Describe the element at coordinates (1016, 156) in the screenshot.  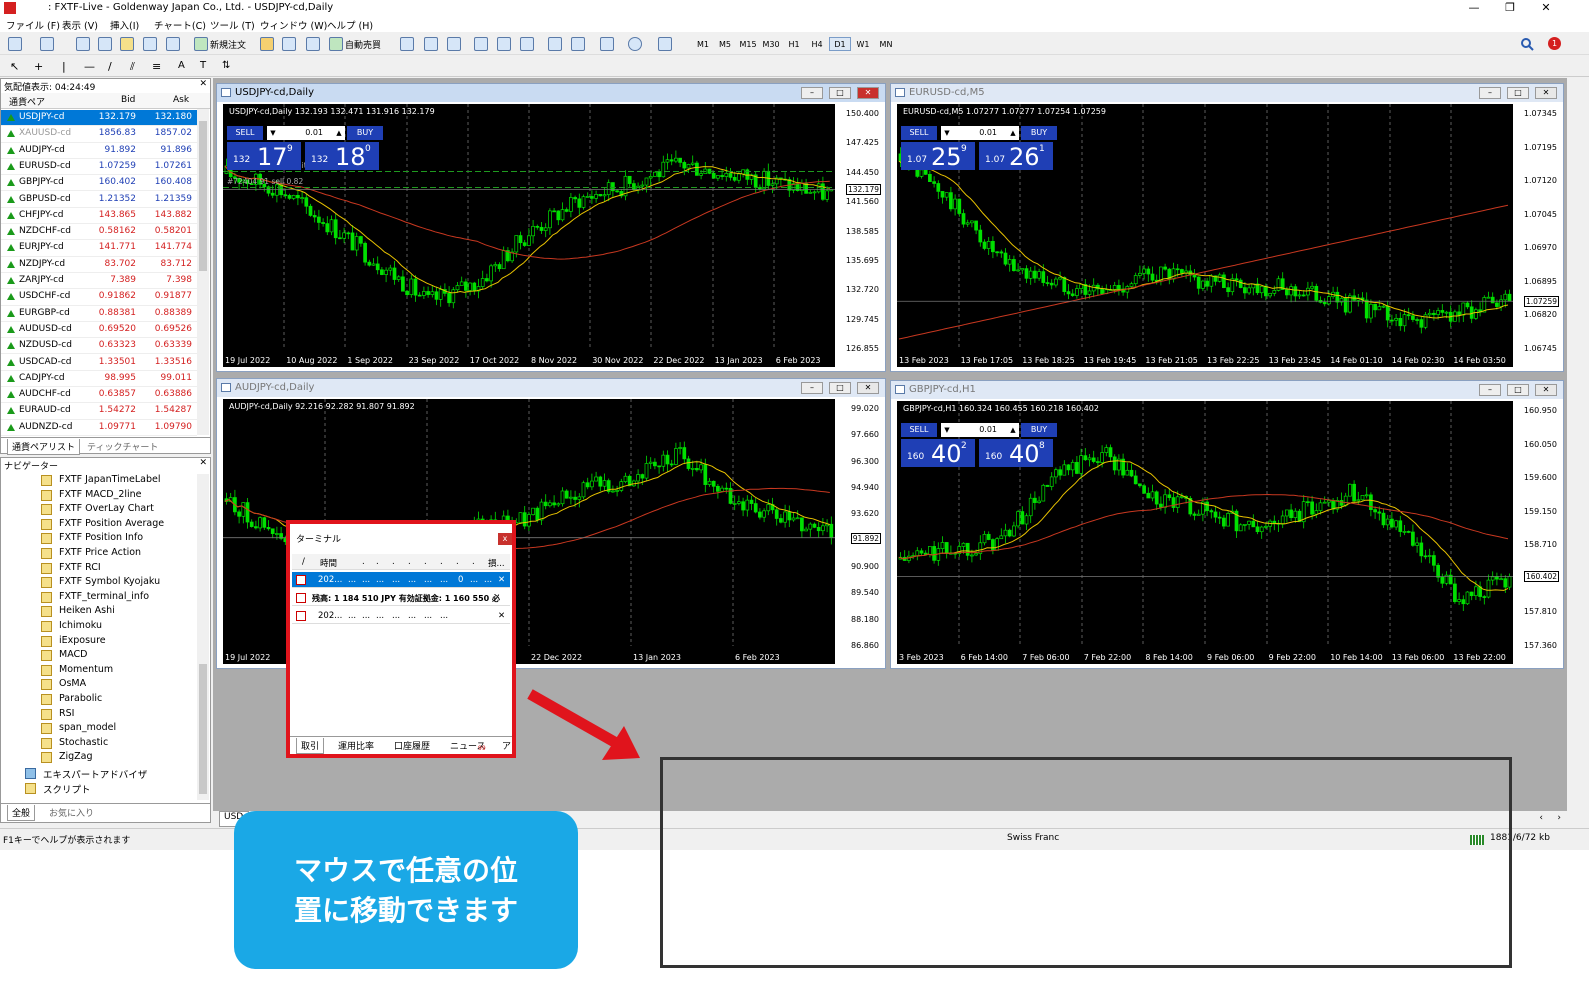
I see `buy-price: 1.07 26 1` at that location.